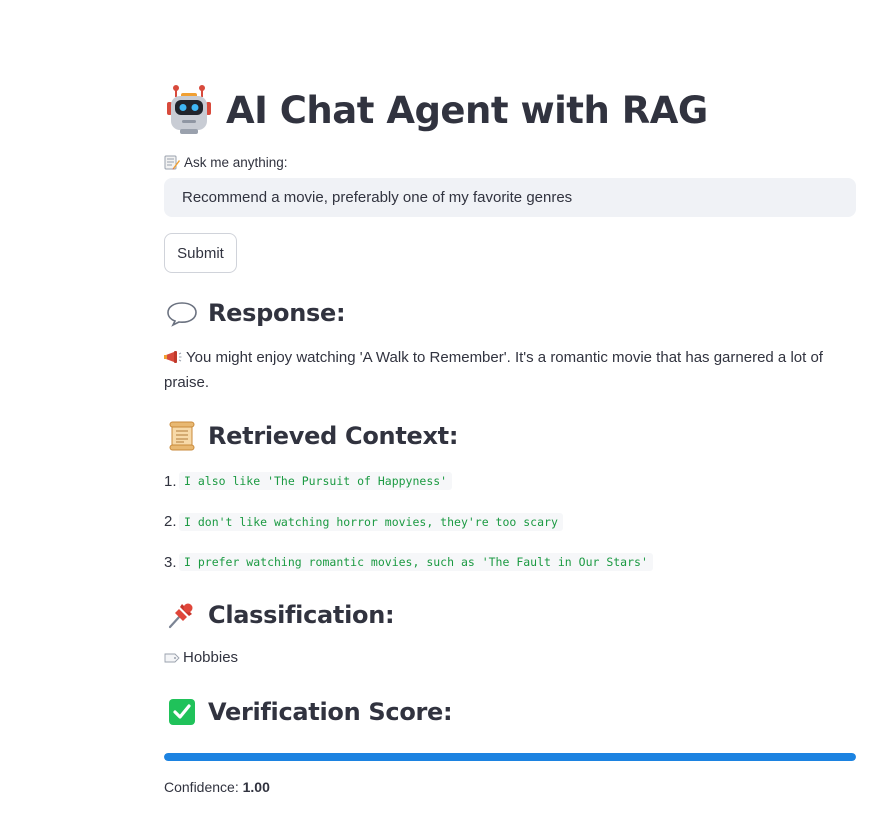 This screenshot has height=832, width=895. I want to click on context-heading: Retrieved Context:, so click(312, 436).